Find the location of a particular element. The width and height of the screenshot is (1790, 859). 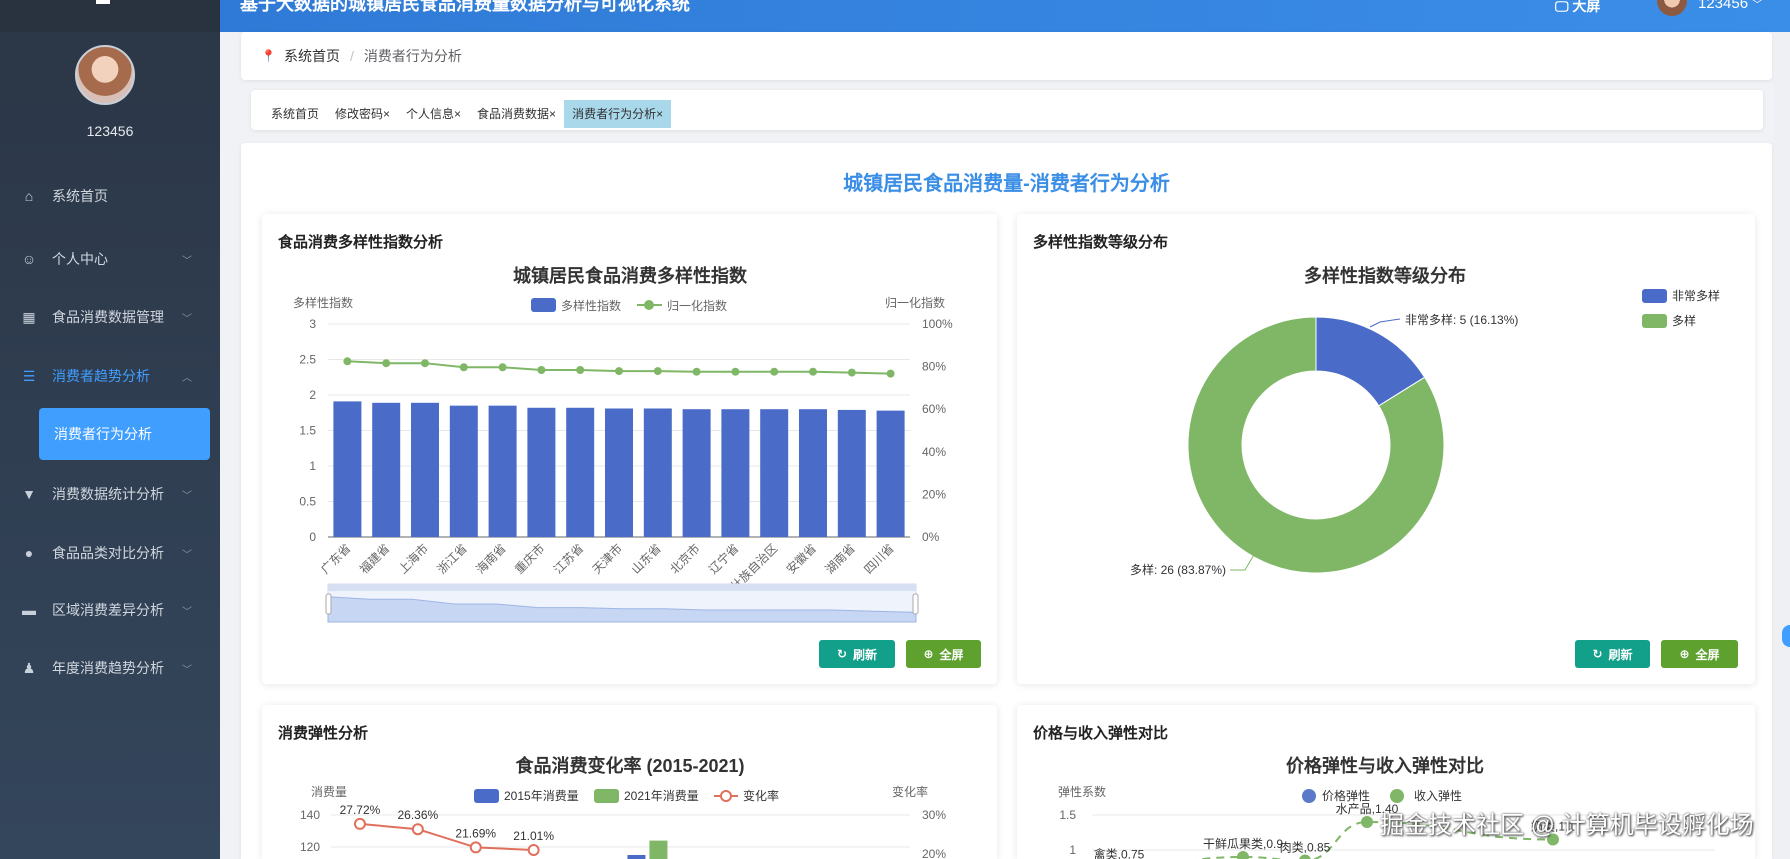

y-tick-label: 2 is located at coordinates (312, 395).